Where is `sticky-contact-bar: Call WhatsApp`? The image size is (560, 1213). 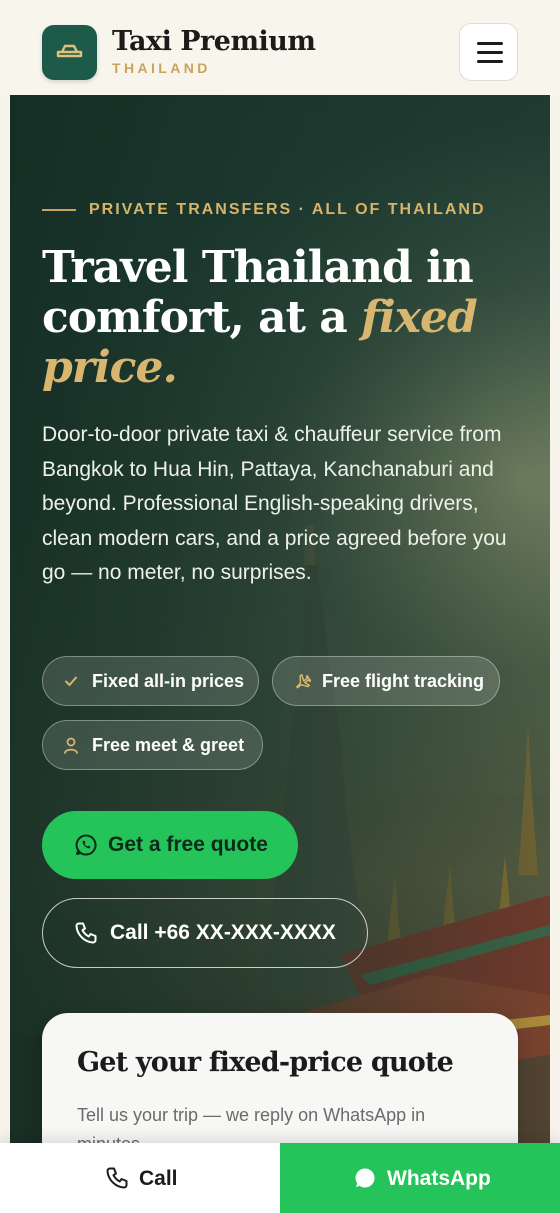
sticky-contact-bar: Call WhatsApp is located at coordinates (280, 1178).